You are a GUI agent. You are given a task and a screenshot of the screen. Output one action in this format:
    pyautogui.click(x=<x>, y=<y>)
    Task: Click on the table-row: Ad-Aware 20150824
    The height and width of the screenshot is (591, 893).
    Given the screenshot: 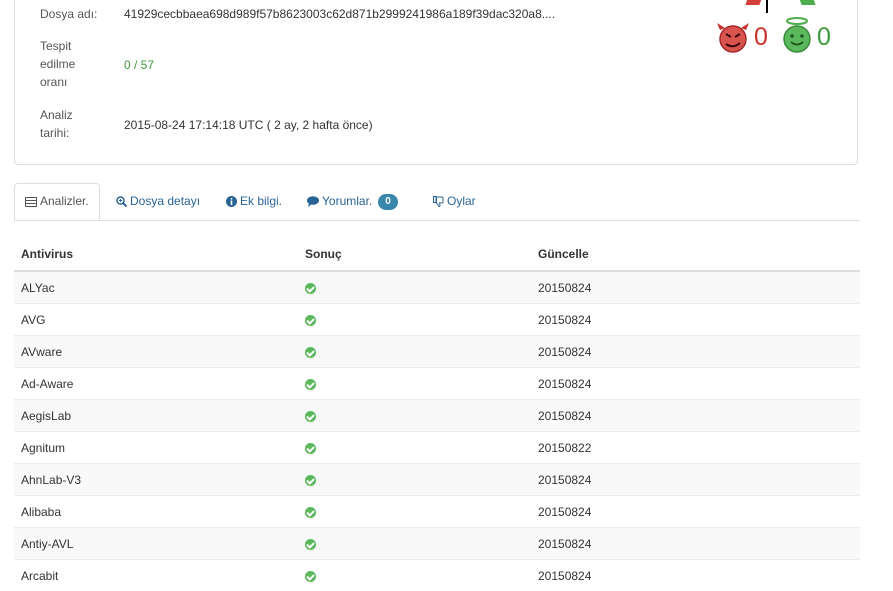 What is the action you would take?
    pyautogui.click(x=437, y=384)
    